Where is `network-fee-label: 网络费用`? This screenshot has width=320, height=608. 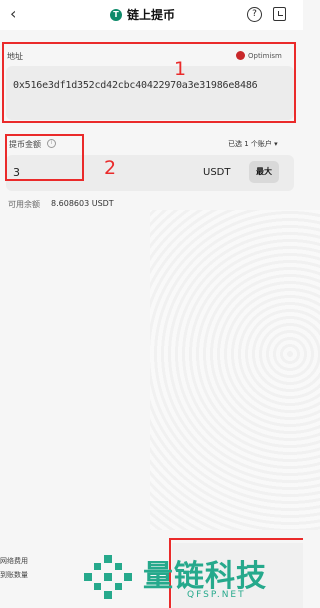
network-fee-label: 网络费用 is located at coordinates (14, 561).